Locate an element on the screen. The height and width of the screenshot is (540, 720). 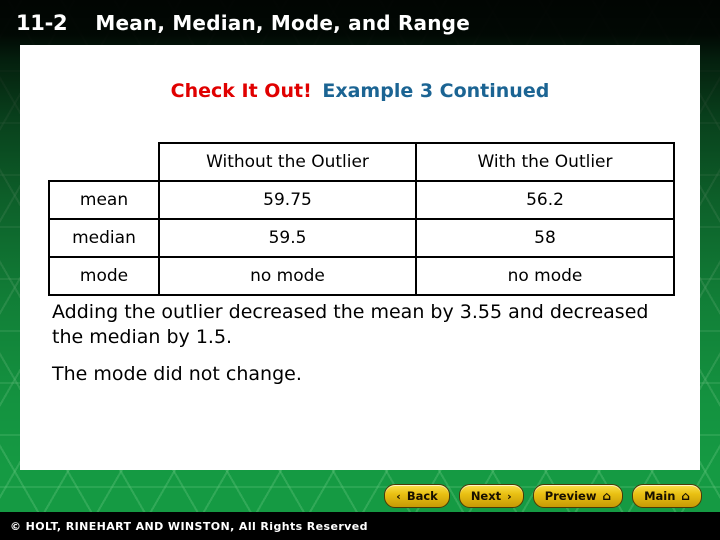
slide-title-bar: 11-2 Mean, Median, Mode, and Range is located at coordinates (360, 22).